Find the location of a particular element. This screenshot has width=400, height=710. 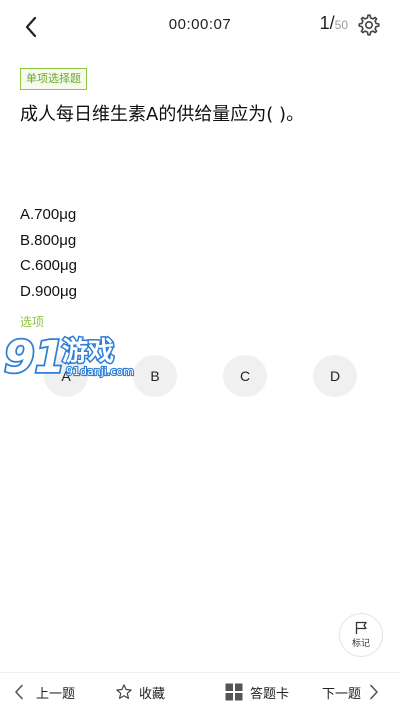

answer-section-label: 选项 is located at coordinates (32, 322).